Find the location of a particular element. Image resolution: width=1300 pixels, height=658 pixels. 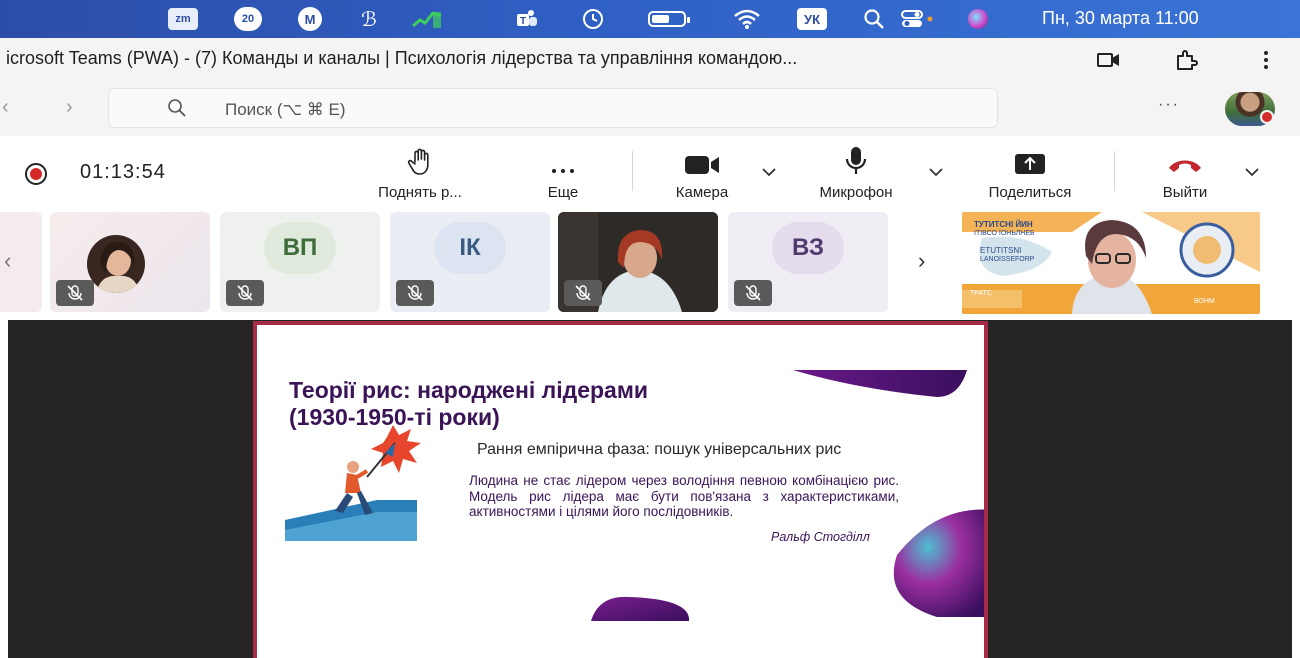

strip-next-arrow-icon: › is located at coordinates (921, 261).